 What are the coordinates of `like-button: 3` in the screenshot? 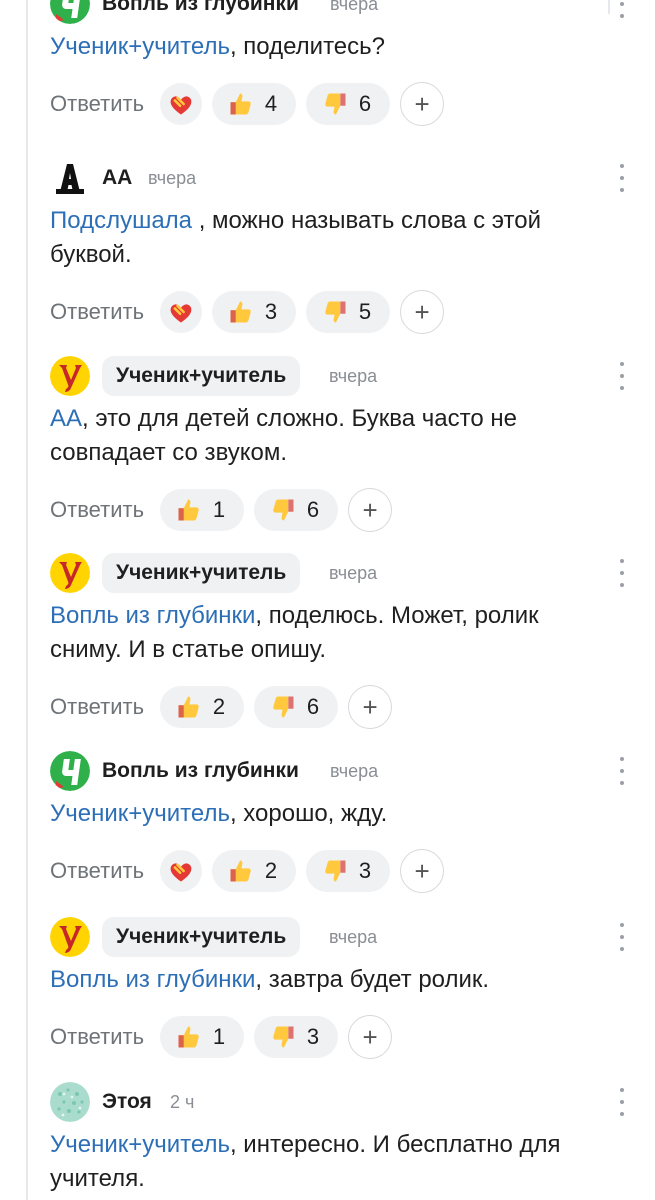 It's located at (254, 312).